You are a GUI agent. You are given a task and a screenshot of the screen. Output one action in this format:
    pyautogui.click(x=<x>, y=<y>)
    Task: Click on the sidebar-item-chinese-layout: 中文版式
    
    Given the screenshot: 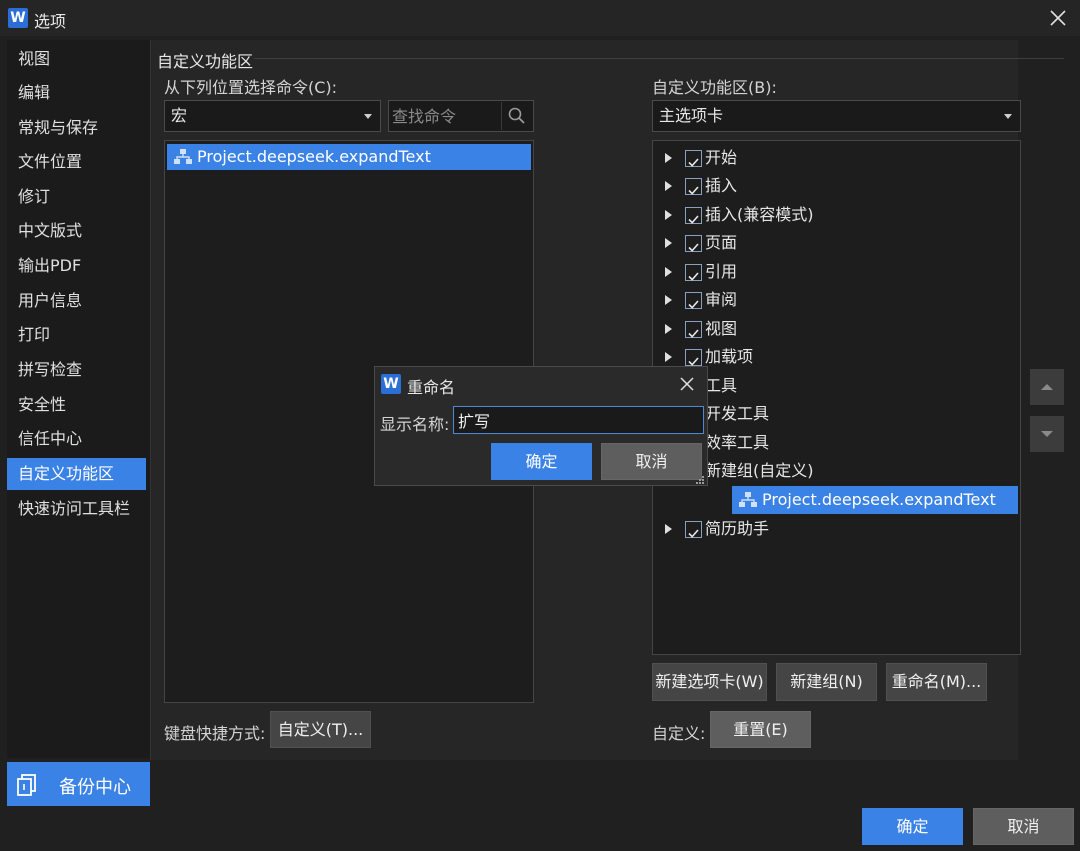 What is the action you would take?
    pyautogui.click(x=76, y=231)
    